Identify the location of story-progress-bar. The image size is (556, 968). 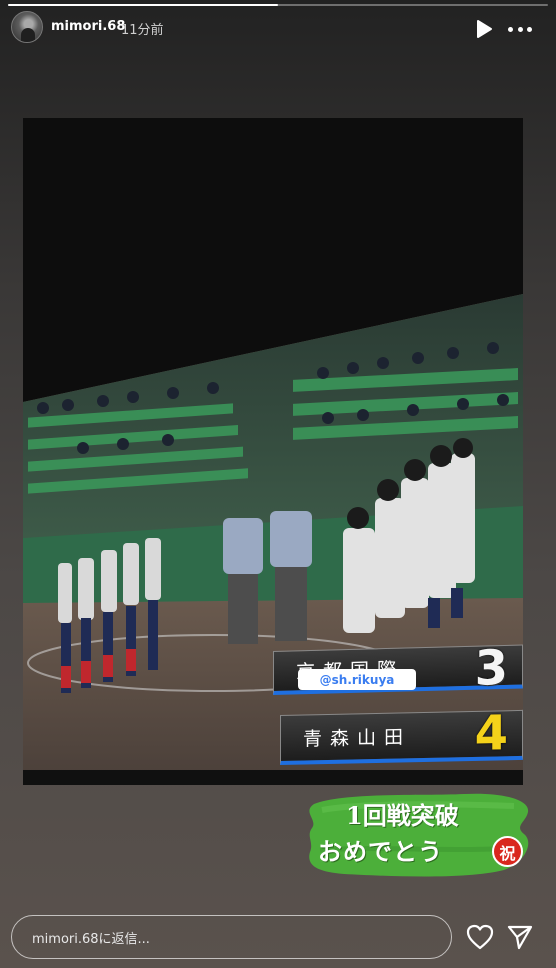
(278, 5).